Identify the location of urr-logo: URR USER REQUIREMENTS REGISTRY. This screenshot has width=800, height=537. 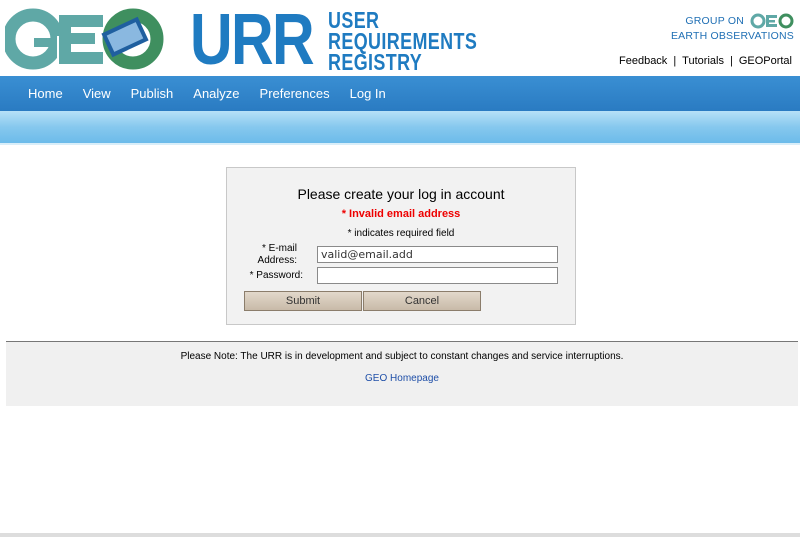
(335, 40).